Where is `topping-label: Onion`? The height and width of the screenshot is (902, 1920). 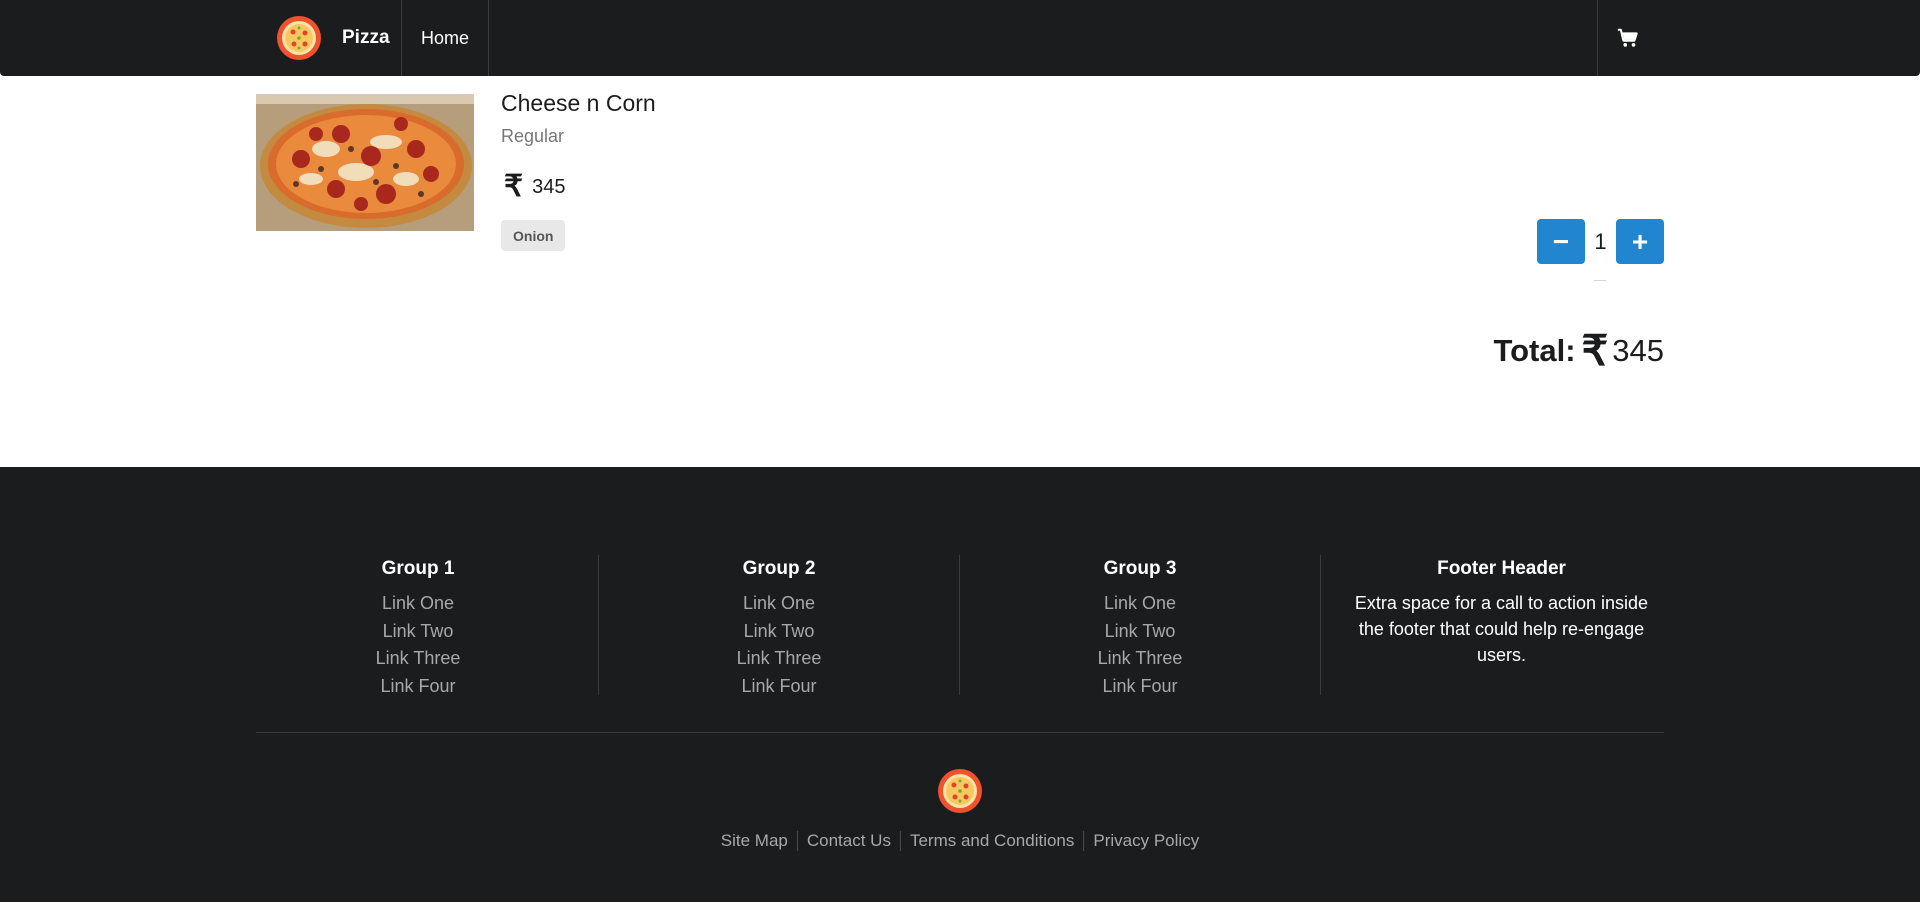
topping-label: Onion is located at coordinates (533, 235).